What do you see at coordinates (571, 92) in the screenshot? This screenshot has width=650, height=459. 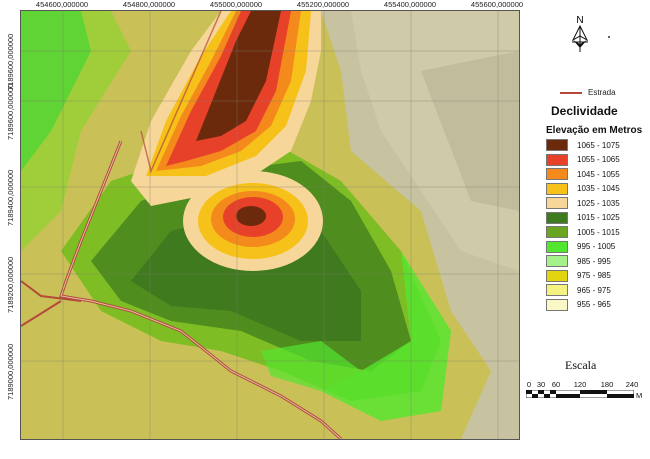 I see `road-swatch` at bounding box center [571, 92].